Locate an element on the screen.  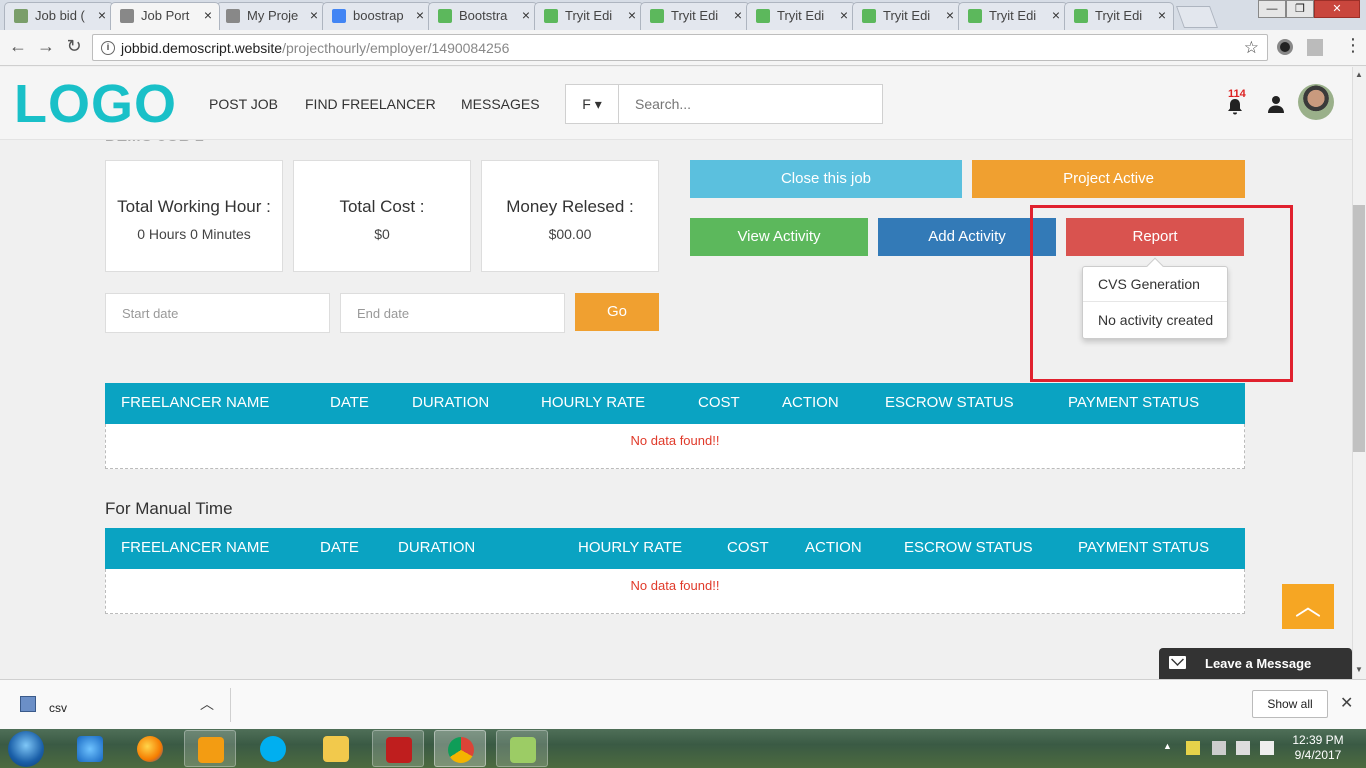
nav-post-job: POST JOB is located at coordinates (243, 104).